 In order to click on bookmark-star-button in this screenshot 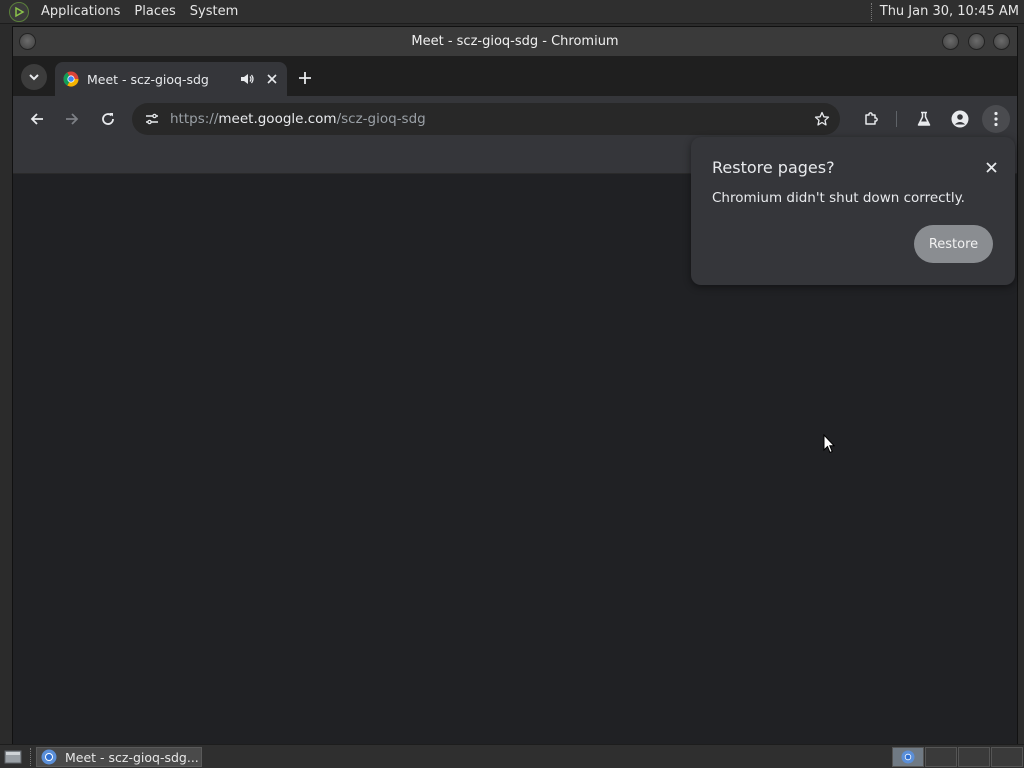, I will do `click(822, 119)`.